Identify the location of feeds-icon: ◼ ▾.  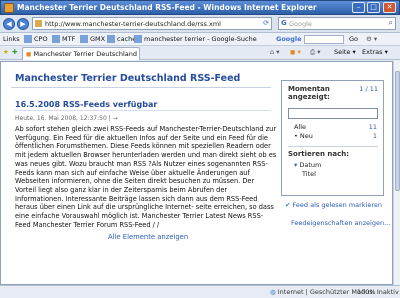
(295, 52).